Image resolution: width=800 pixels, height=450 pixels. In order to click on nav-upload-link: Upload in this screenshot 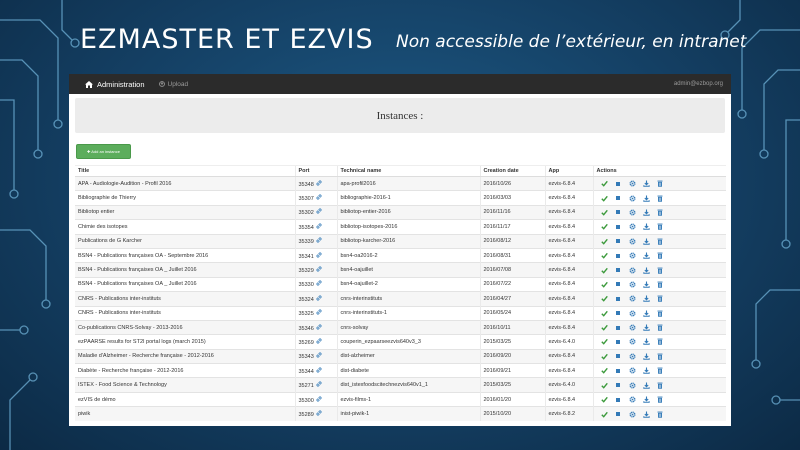, I will do `click(173, 84)`.